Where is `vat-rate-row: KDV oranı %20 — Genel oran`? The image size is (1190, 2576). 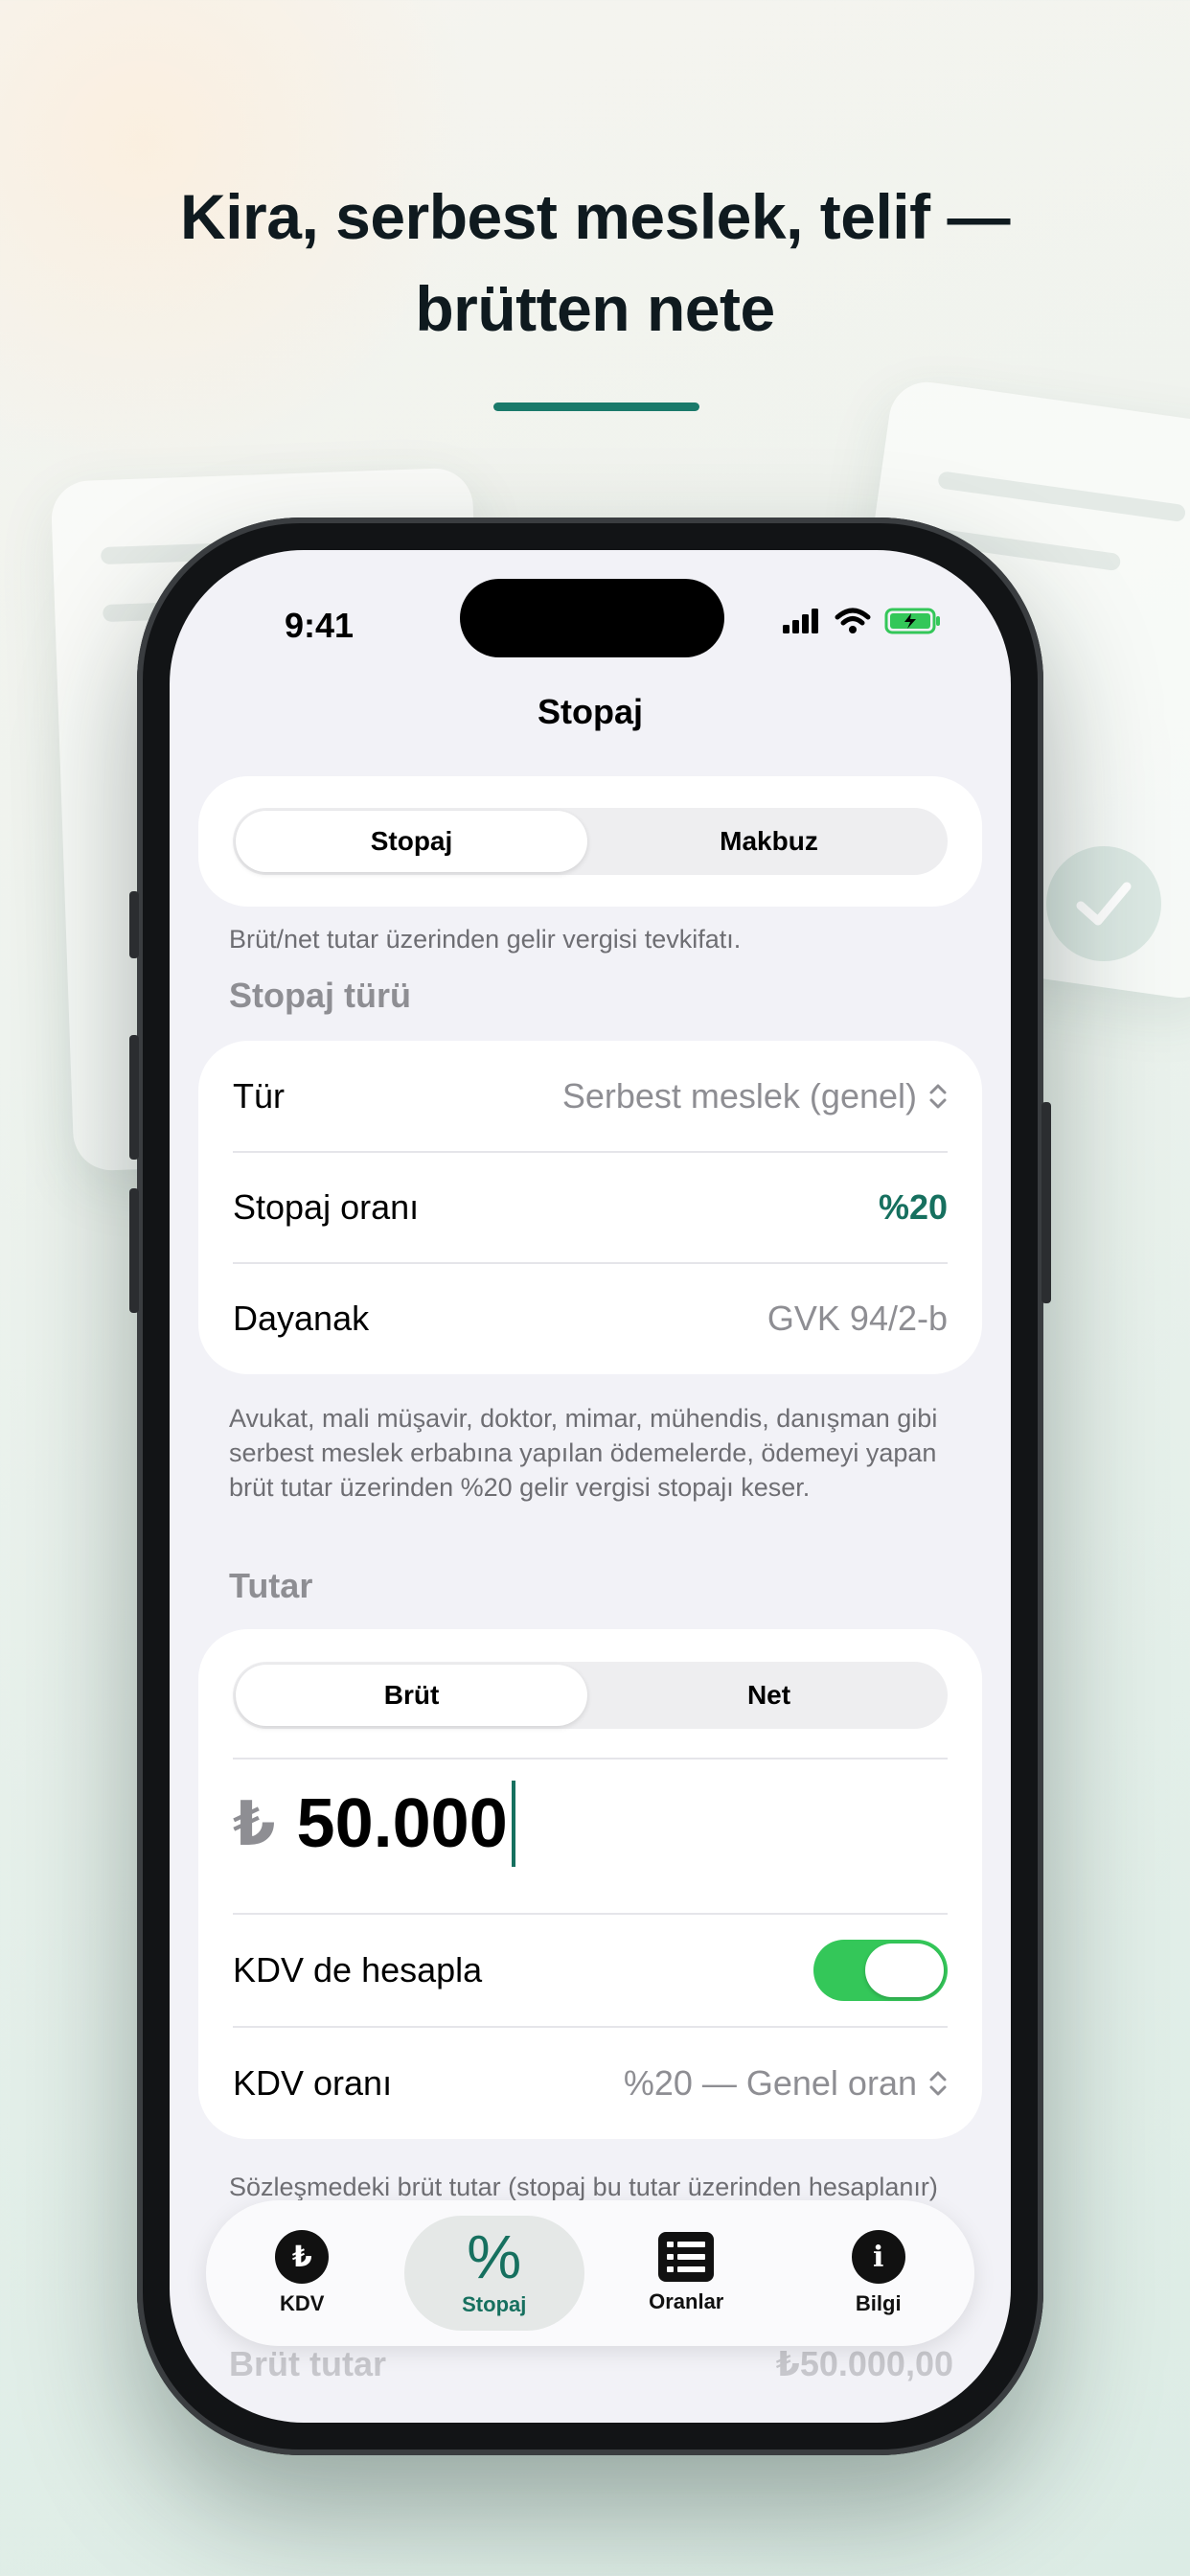
vat-rate-row: KDV oranı %20 — Genel oran is located at coordinates (590, 2083).